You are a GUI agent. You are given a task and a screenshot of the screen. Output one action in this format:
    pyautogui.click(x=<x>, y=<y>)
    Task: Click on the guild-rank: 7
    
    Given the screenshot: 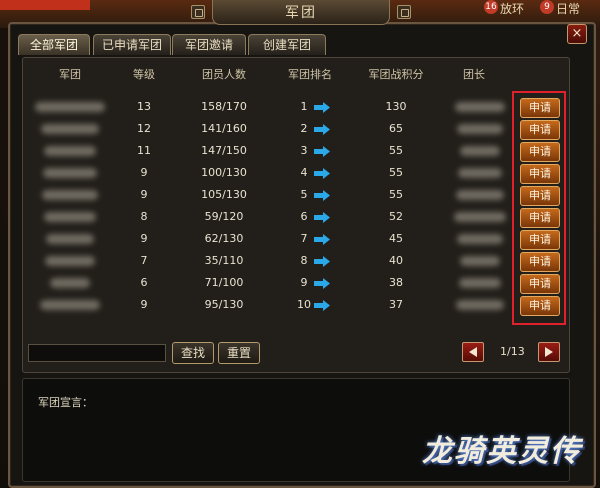 What is the action you would take?
    pyautogui.click(x=304, y=238)
    